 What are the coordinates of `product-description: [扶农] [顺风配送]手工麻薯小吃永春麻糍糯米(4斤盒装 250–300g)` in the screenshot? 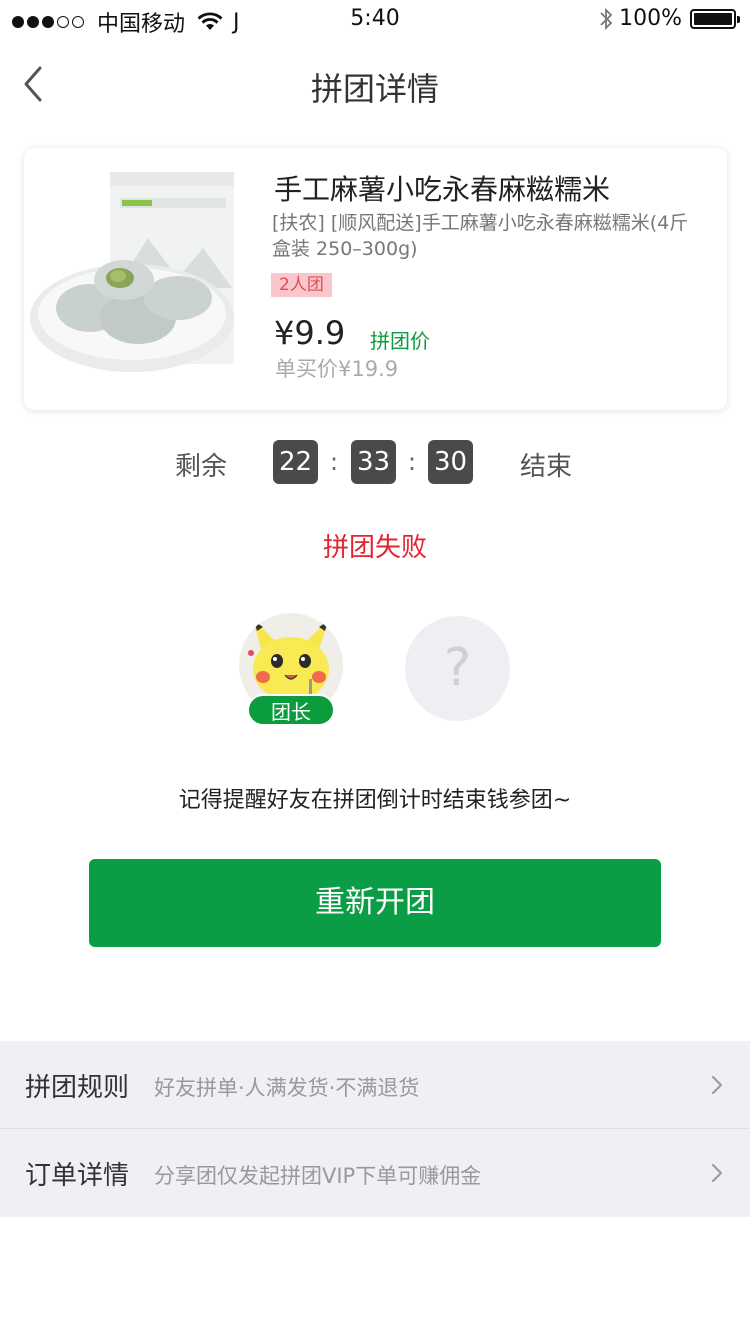 It's located at (480, 236).